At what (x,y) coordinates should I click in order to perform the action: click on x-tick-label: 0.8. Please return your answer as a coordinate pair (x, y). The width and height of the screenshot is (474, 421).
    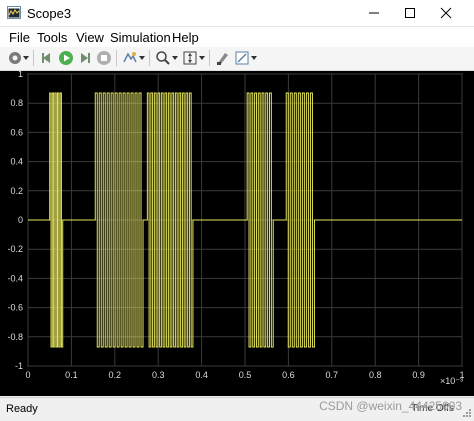
    Looking at the image, I should click on (375, 375).